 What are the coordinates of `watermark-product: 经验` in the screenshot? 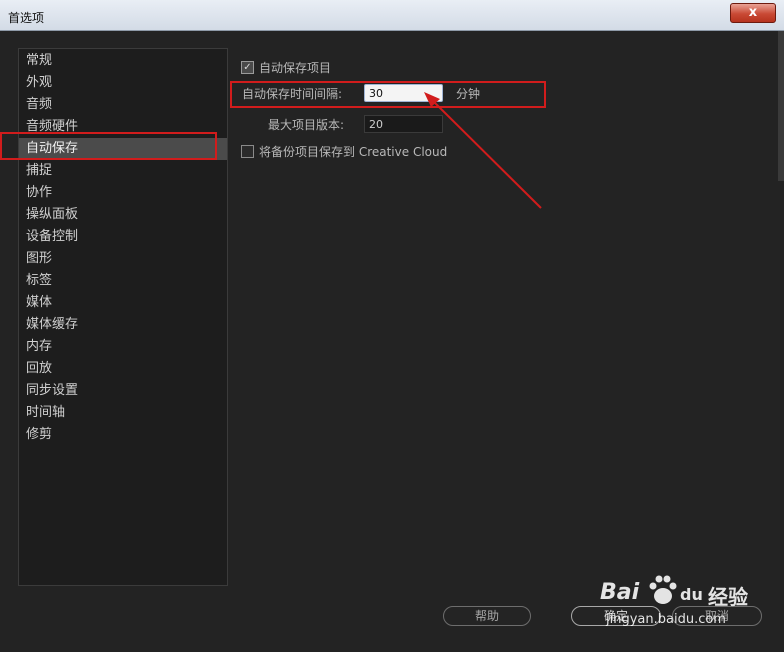 It's located at (728, 597).